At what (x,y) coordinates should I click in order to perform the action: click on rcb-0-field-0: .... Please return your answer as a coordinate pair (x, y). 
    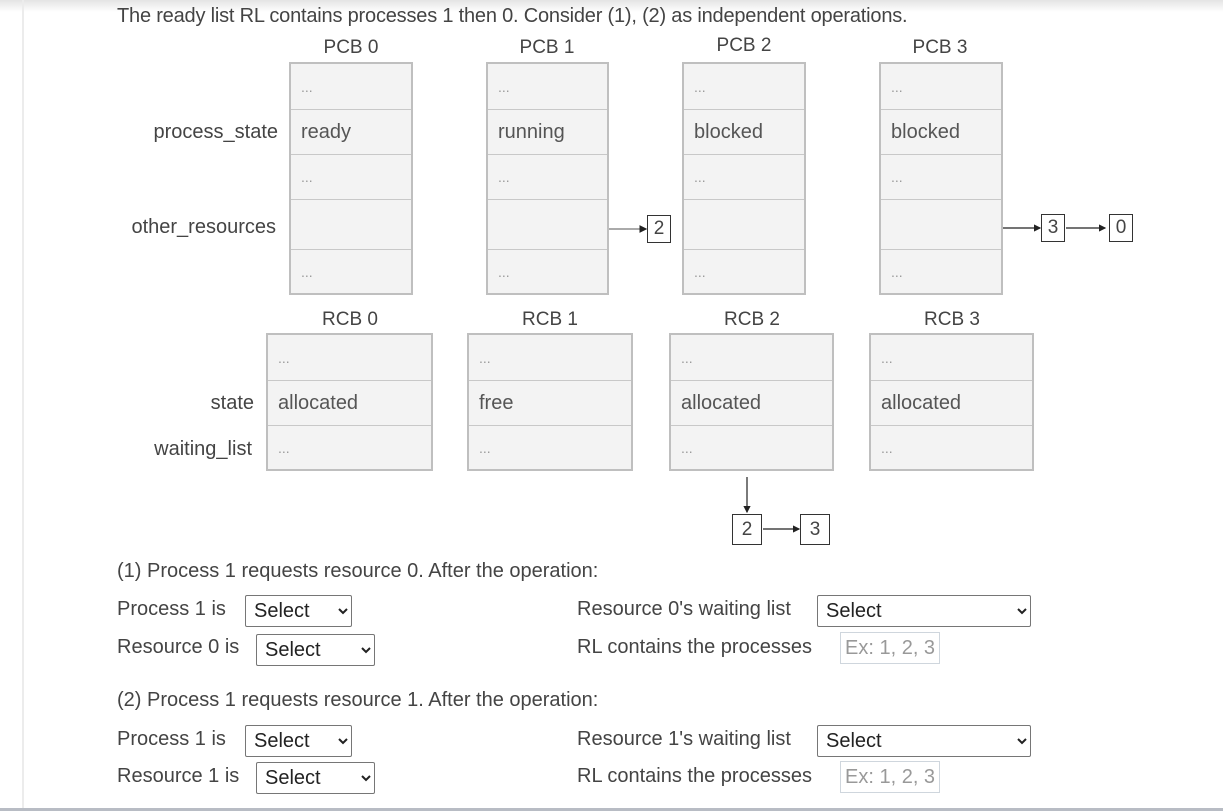
    Looking at the image, I should click on (349, 358).